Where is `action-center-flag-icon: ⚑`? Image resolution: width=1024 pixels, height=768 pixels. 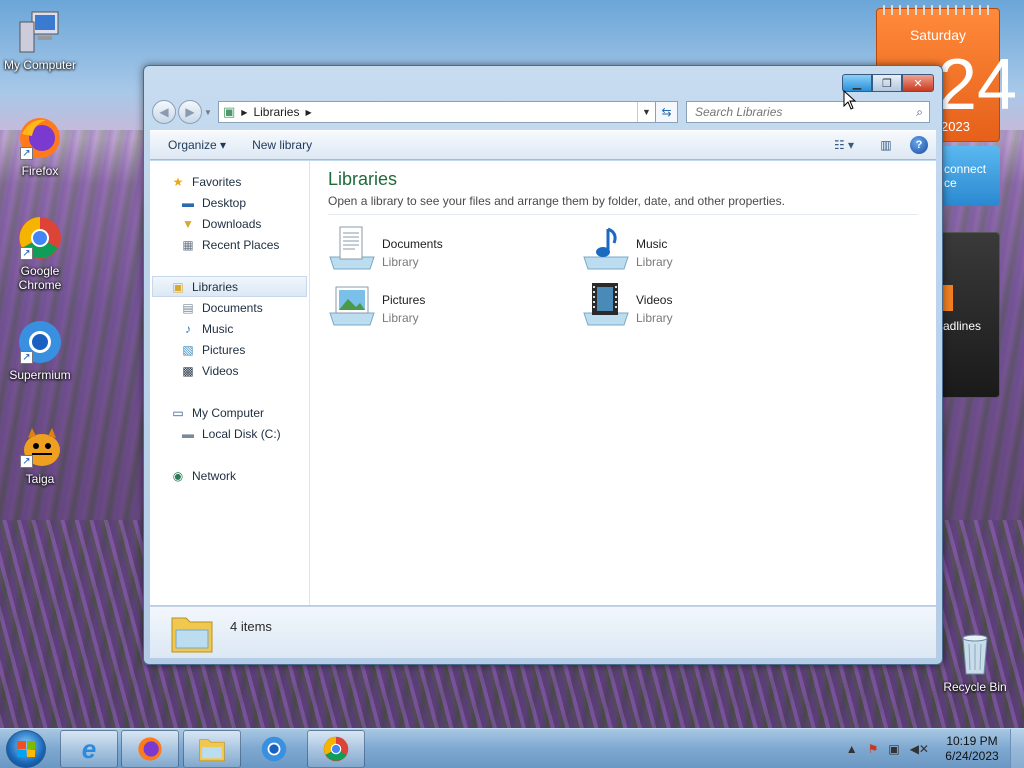 action-center-flag-icon: ⚑ is located at coordinates (873, 749).